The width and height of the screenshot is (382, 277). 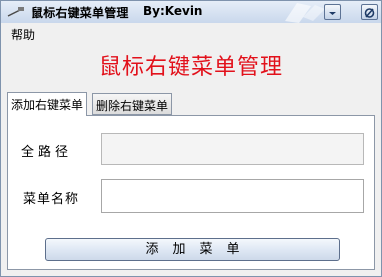 I want to click on full-path-label: 全路径, so click(x=47, y=152).